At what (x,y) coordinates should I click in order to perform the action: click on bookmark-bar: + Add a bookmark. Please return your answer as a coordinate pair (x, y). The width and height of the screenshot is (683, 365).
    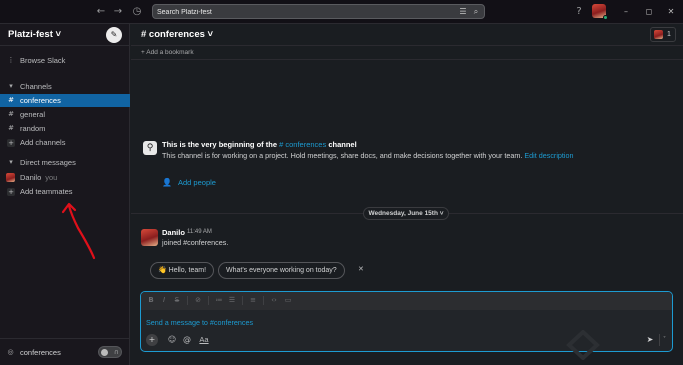
    Looking at the image, I should click on (407, 53).